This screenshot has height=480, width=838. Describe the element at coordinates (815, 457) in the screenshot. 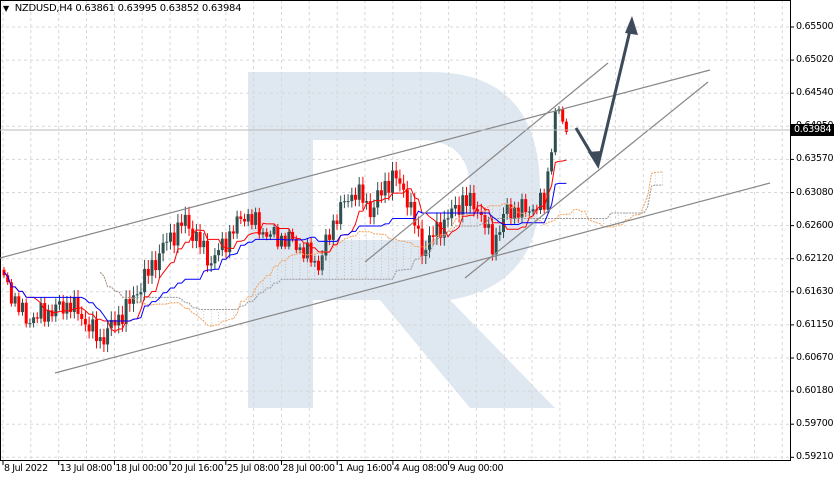

I see `price-label: 0.59210` at that location.